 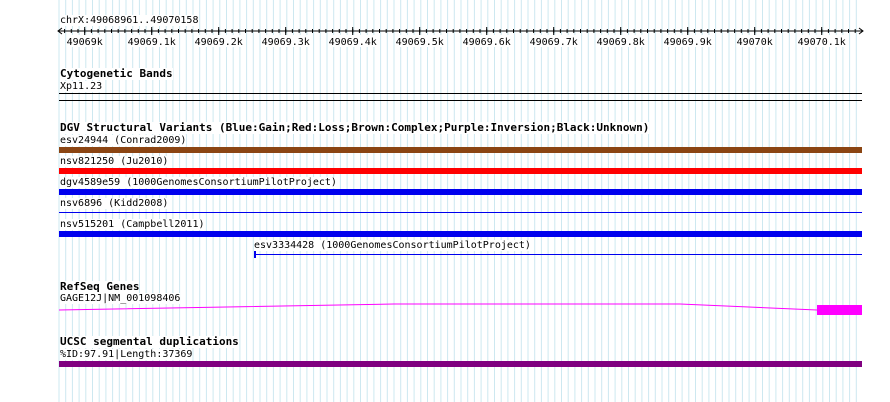 I want to click on refseq-track-title: RefSeq Genes, so click(x=100, y=286).